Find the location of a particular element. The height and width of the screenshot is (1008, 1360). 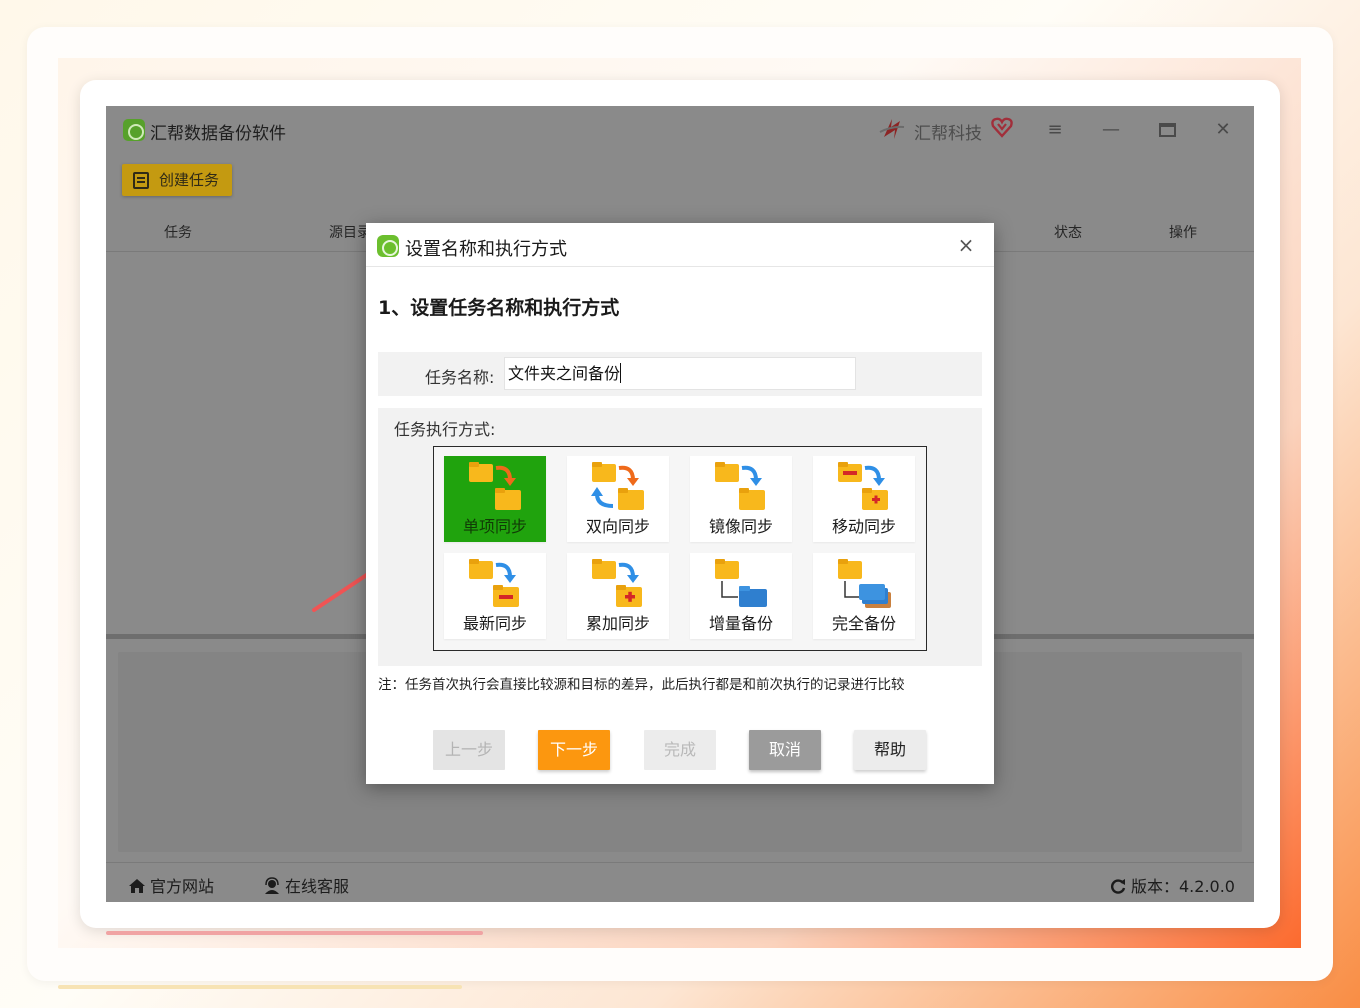

step-heading: 1、设置任务名称和执行方式 is located at coordinates (499, 308).